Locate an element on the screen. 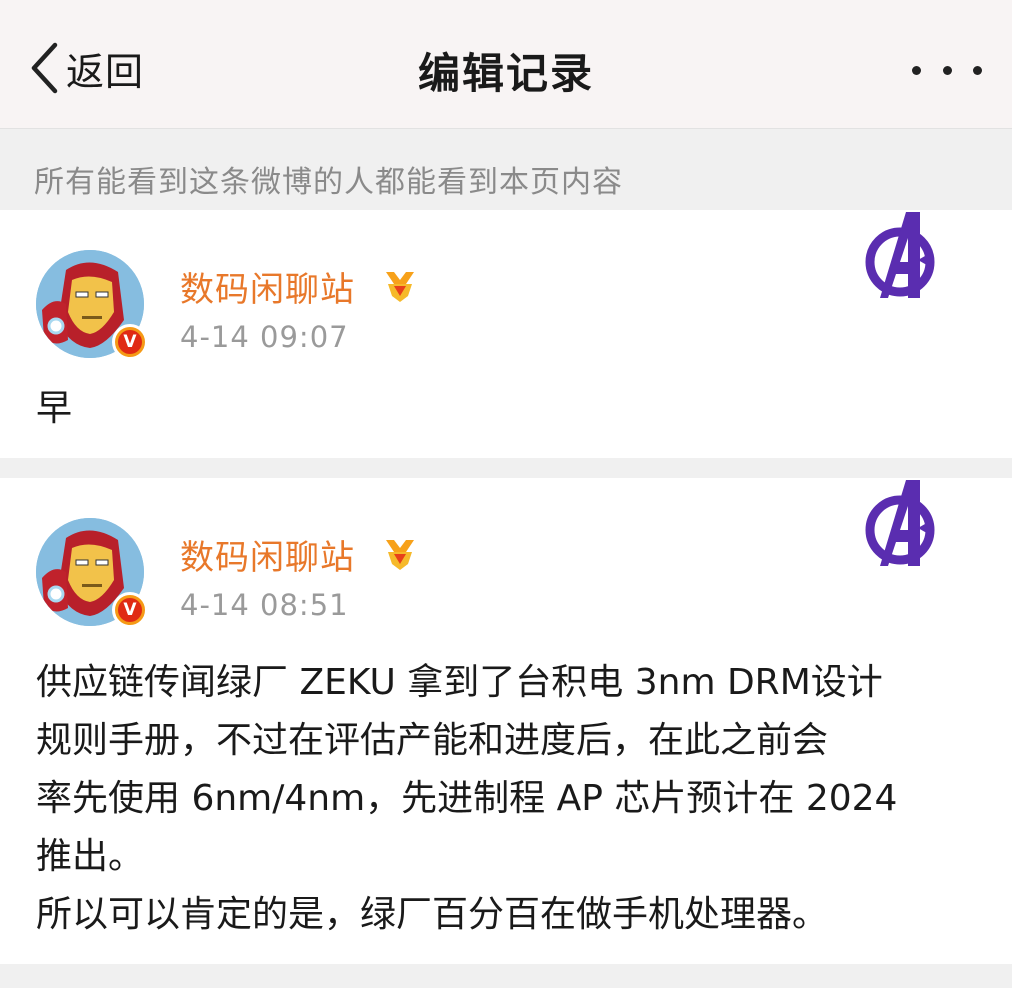 Image resolution: width=1012 pixels, height=988 pixels. visibility-notice: 所有能看到这条微博的人都能看到本页内容 is located at coordinates (506, 169).